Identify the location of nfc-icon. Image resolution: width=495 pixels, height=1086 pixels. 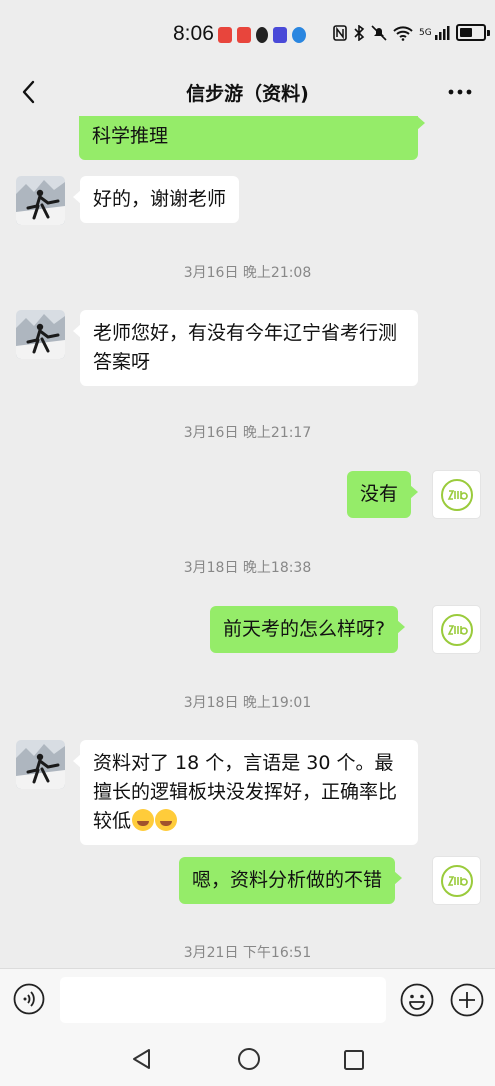
(340, 32).